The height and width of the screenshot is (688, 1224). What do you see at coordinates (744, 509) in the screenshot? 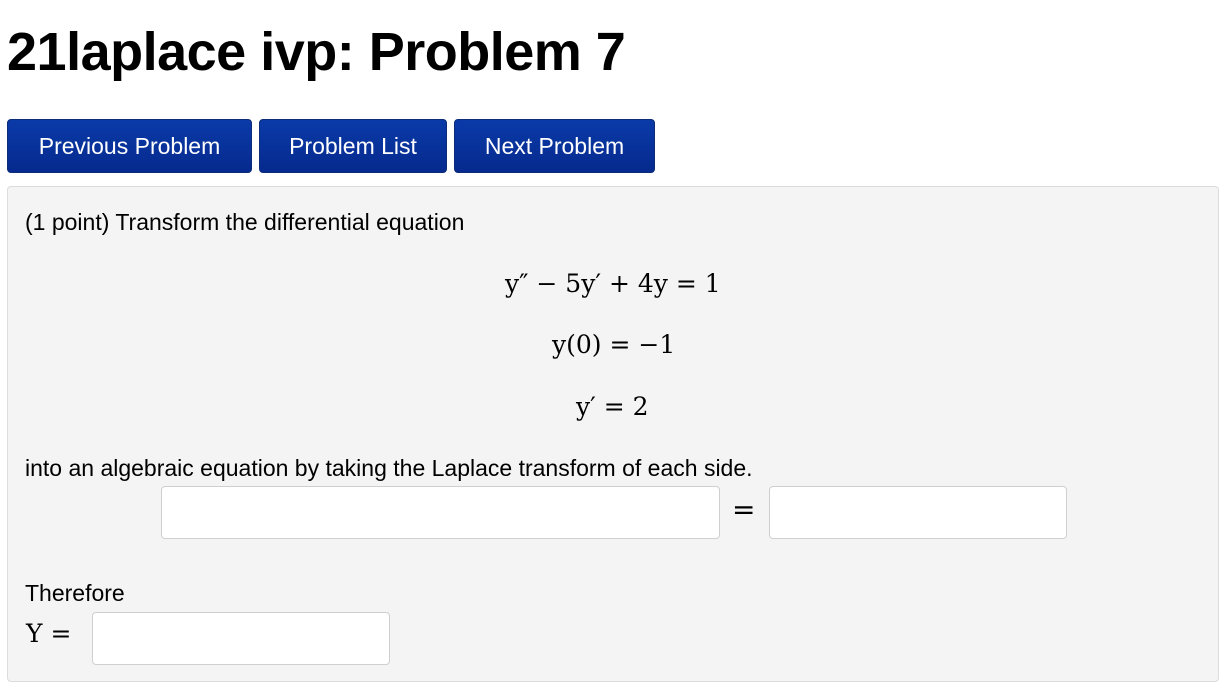
I see `equals-sign: =` at bounding box center [744, 509].